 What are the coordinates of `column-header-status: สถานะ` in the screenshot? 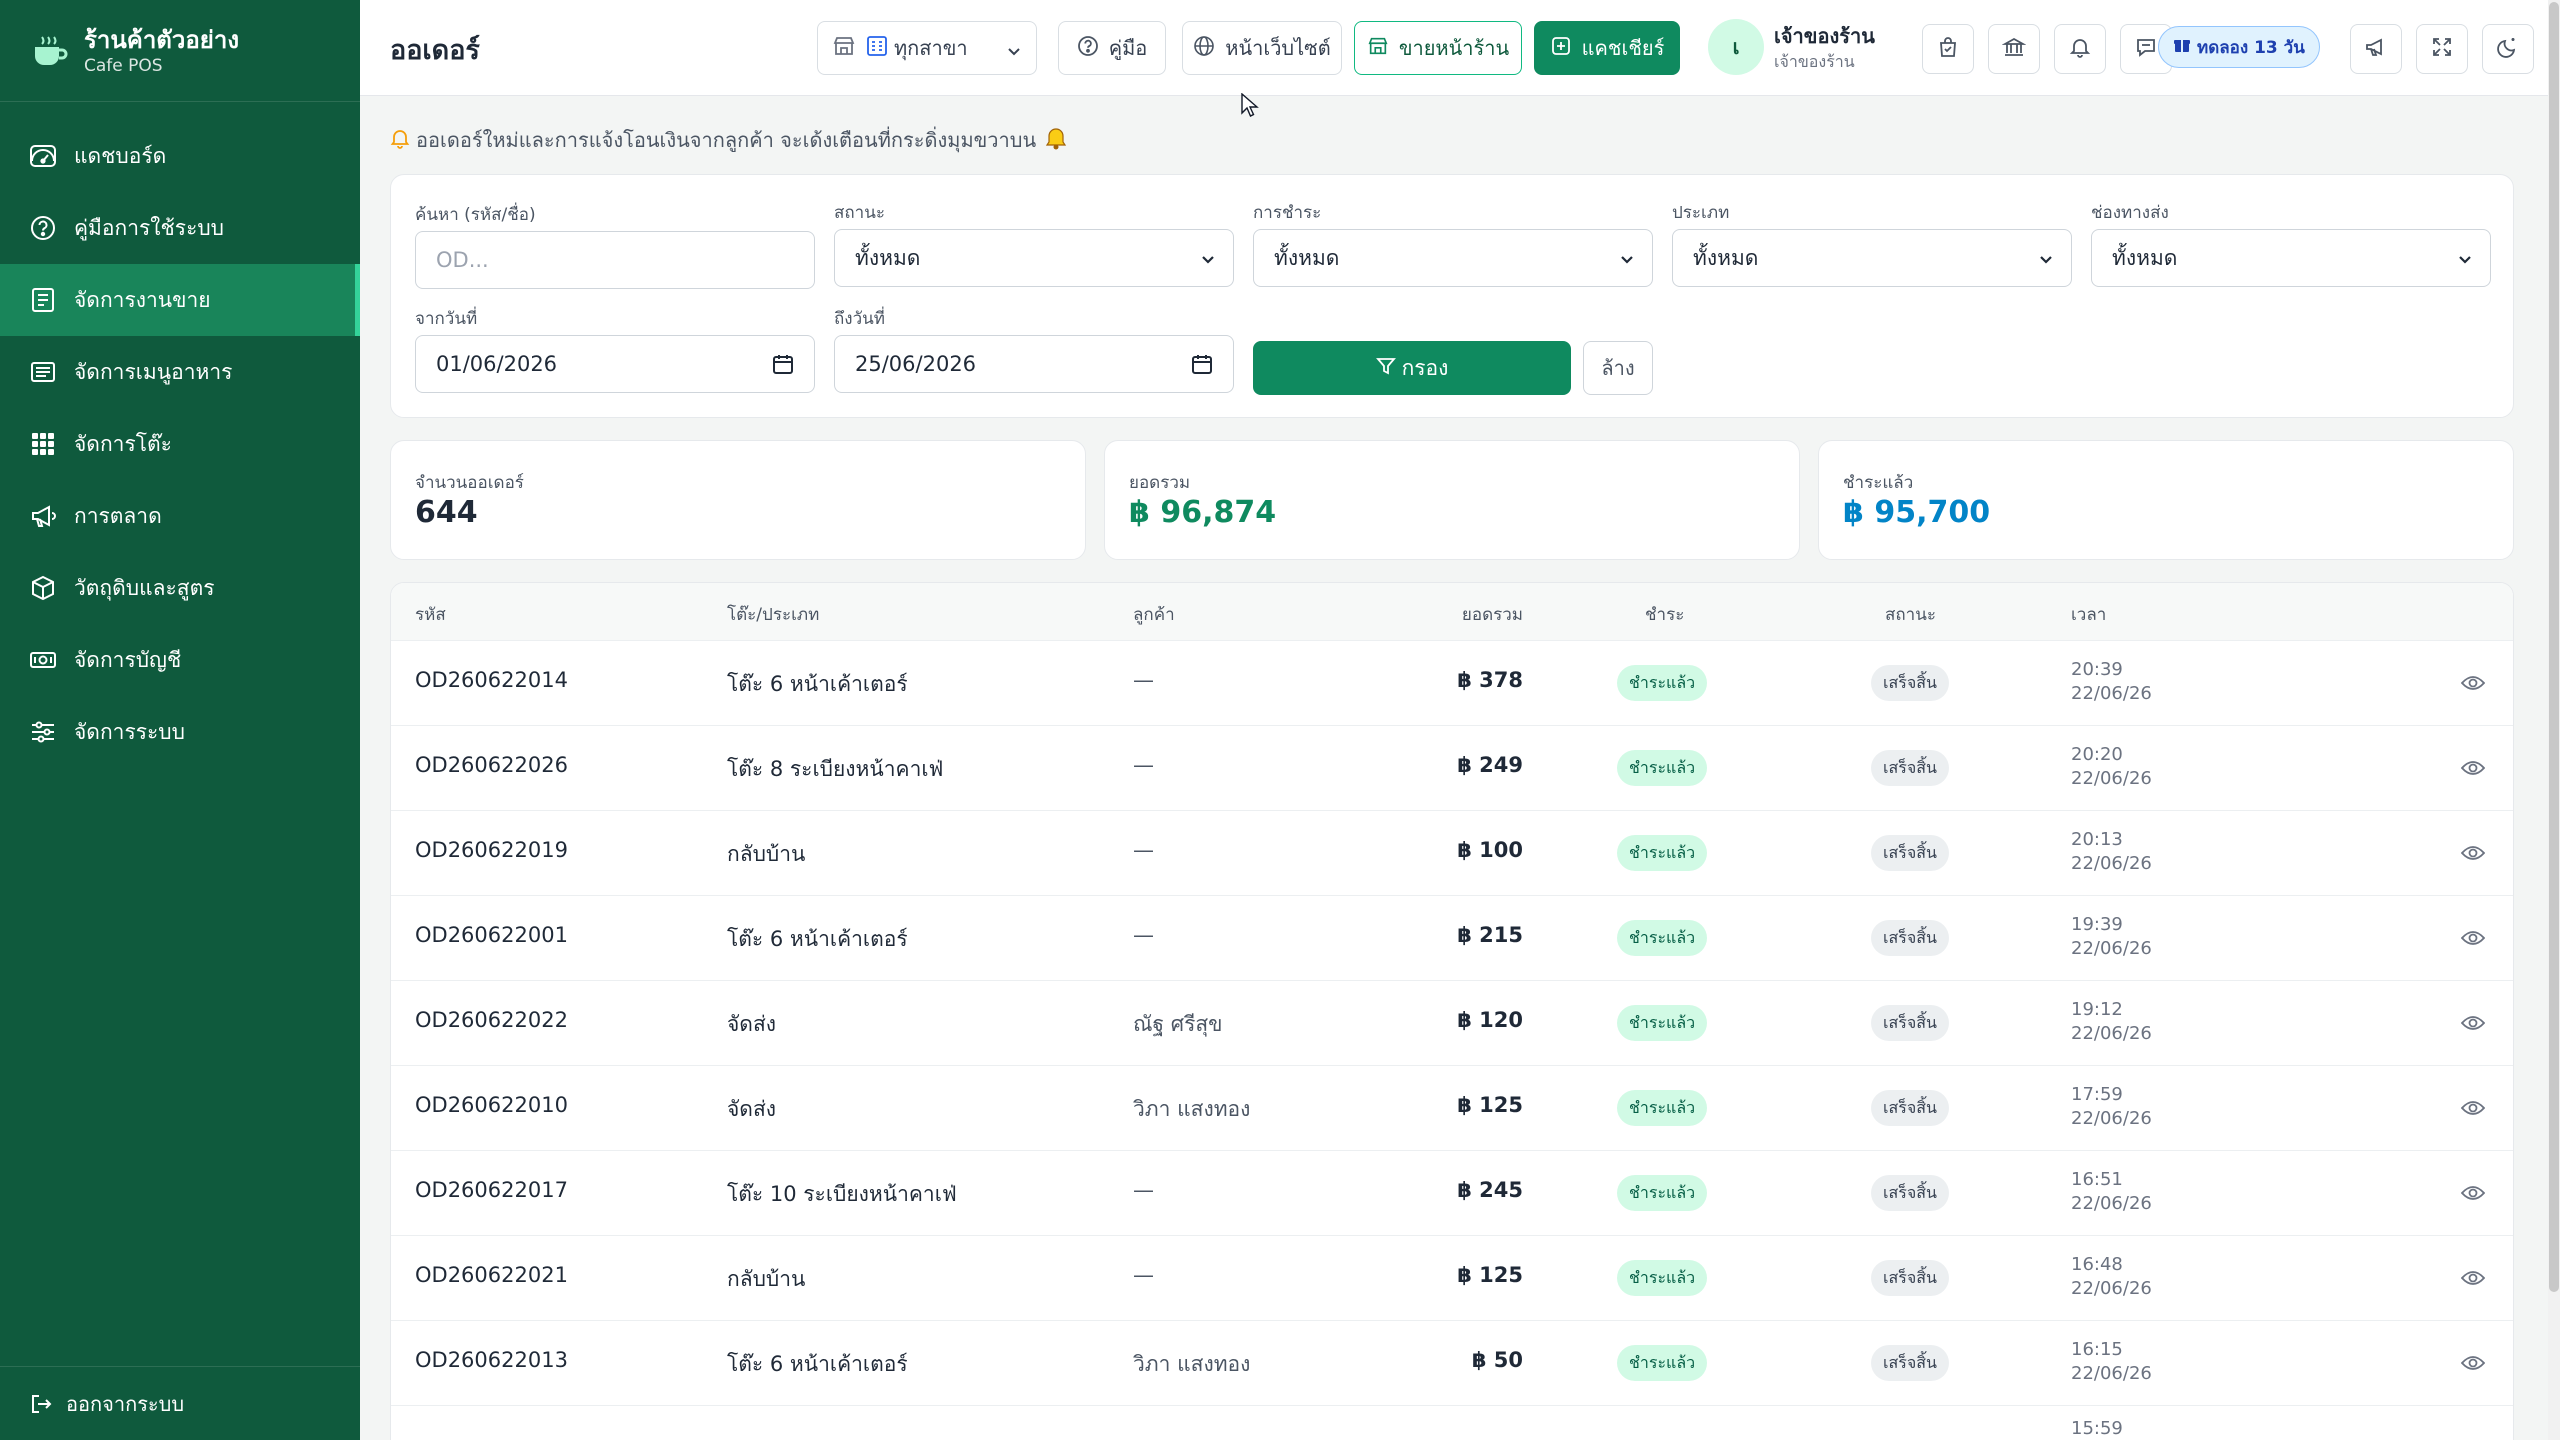 It's located at (1910, 614).